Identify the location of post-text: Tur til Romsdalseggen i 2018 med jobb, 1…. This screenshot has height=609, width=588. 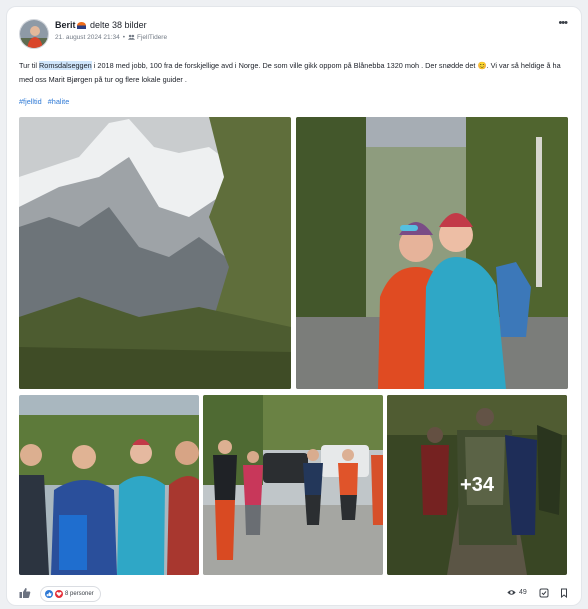
(294, 73).